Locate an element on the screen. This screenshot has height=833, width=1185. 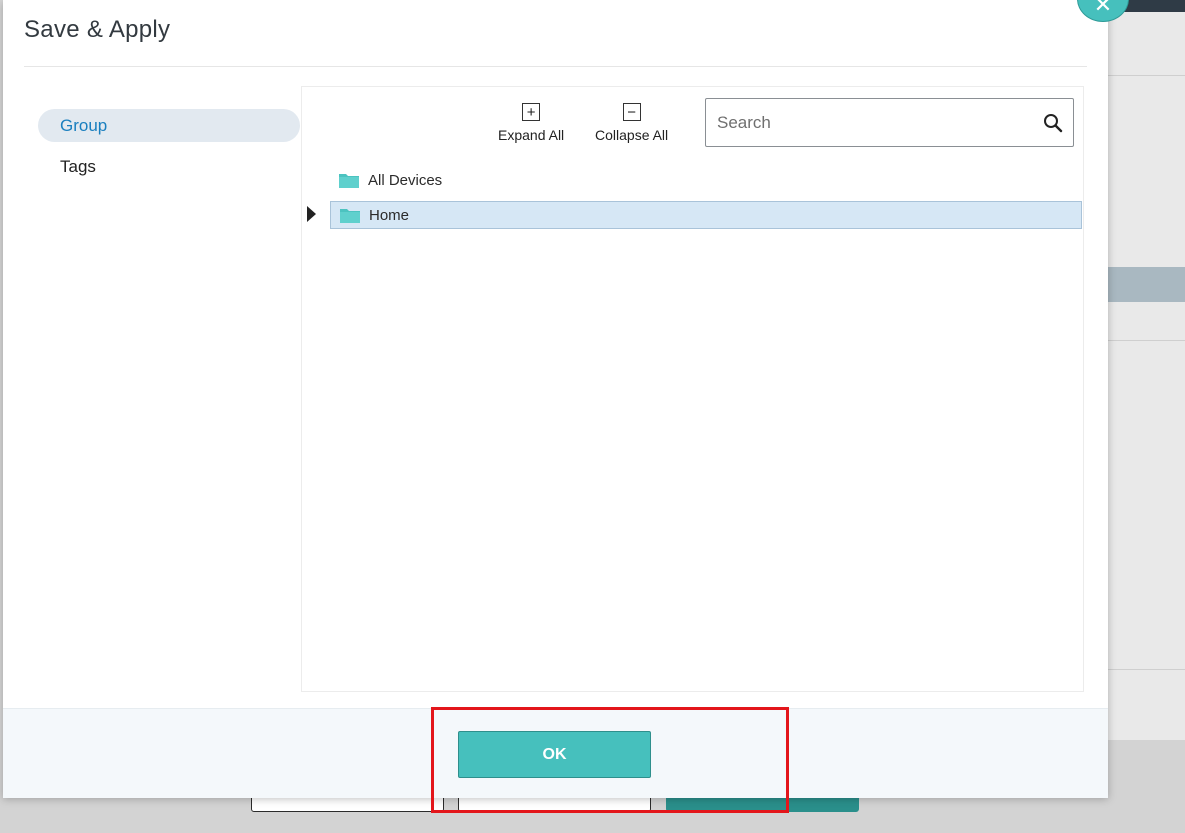
dialog-side-nav: Group Tags is located at coordinates (169, 150).